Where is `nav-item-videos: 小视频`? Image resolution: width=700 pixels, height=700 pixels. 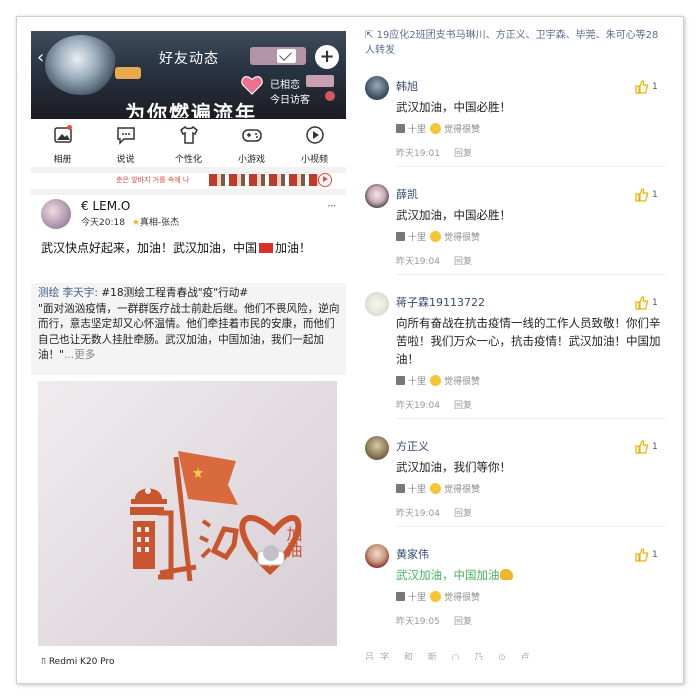 nav-item-videos: 小视频 is located at coordinates (314, 143).